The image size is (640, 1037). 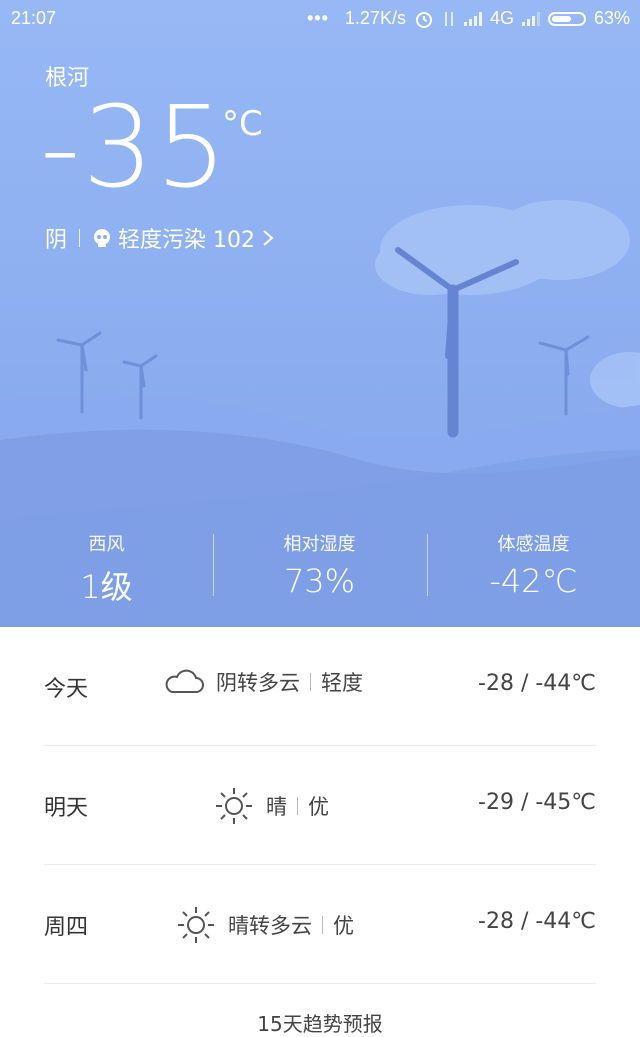 What do you see at coordinates (448, 18) in the screenshot?
I see `data-arrows-icon` at bounding box center [448, 18].